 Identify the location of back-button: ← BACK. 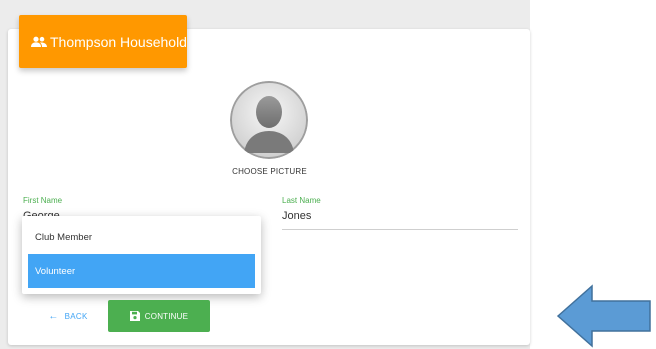
(68, 316).